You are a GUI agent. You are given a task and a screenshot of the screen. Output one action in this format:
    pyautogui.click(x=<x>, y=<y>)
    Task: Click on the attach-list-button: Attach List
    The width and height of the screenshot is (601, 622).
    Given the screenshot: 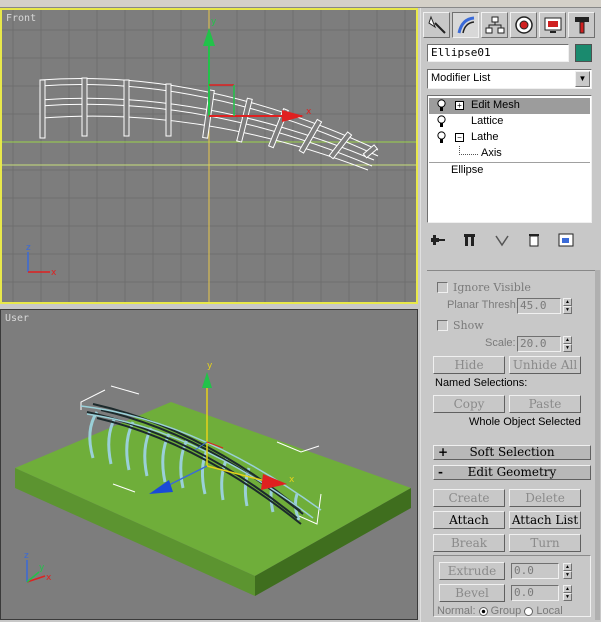 What is the action you would take?
    pyautogui.click(x=545, y=520)
    